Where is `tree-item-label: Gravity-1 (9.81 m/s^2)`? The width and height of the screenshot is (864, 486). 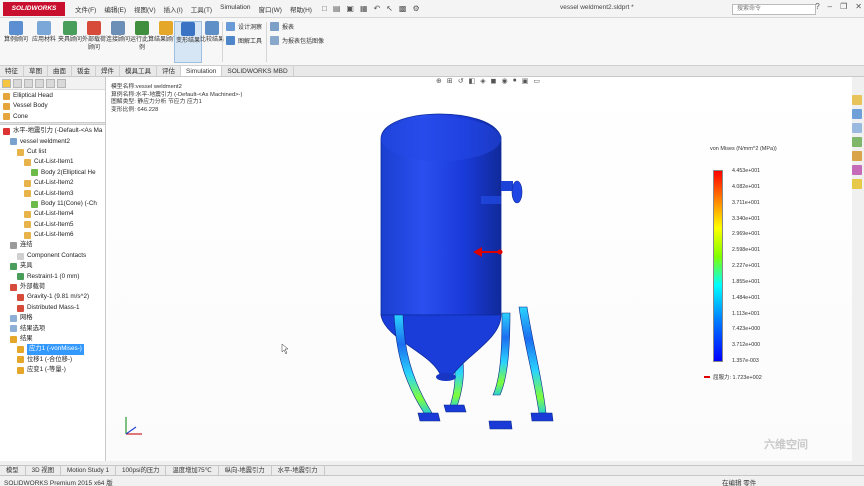 tree-item-label: Gravity-1 (9.81 m/s^2) is located at coordinates (58, 297).